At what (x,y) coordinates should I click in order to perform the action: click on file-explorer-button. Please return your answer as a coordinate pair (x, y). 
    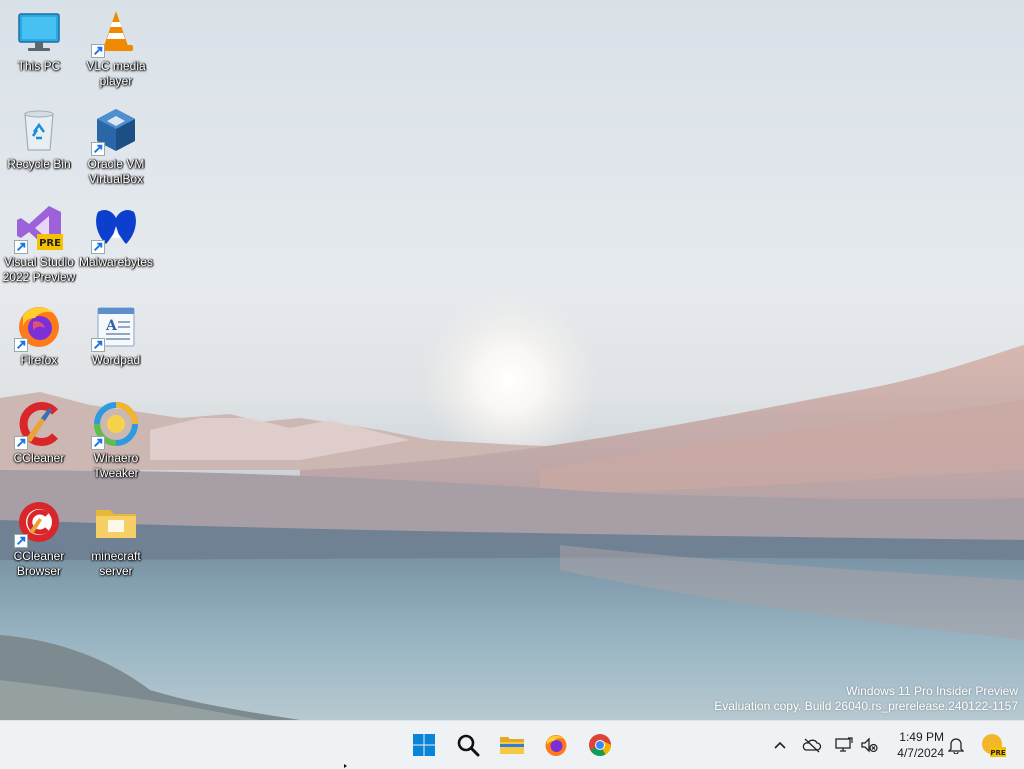
    Looking at the image, I should click on (512, 745).